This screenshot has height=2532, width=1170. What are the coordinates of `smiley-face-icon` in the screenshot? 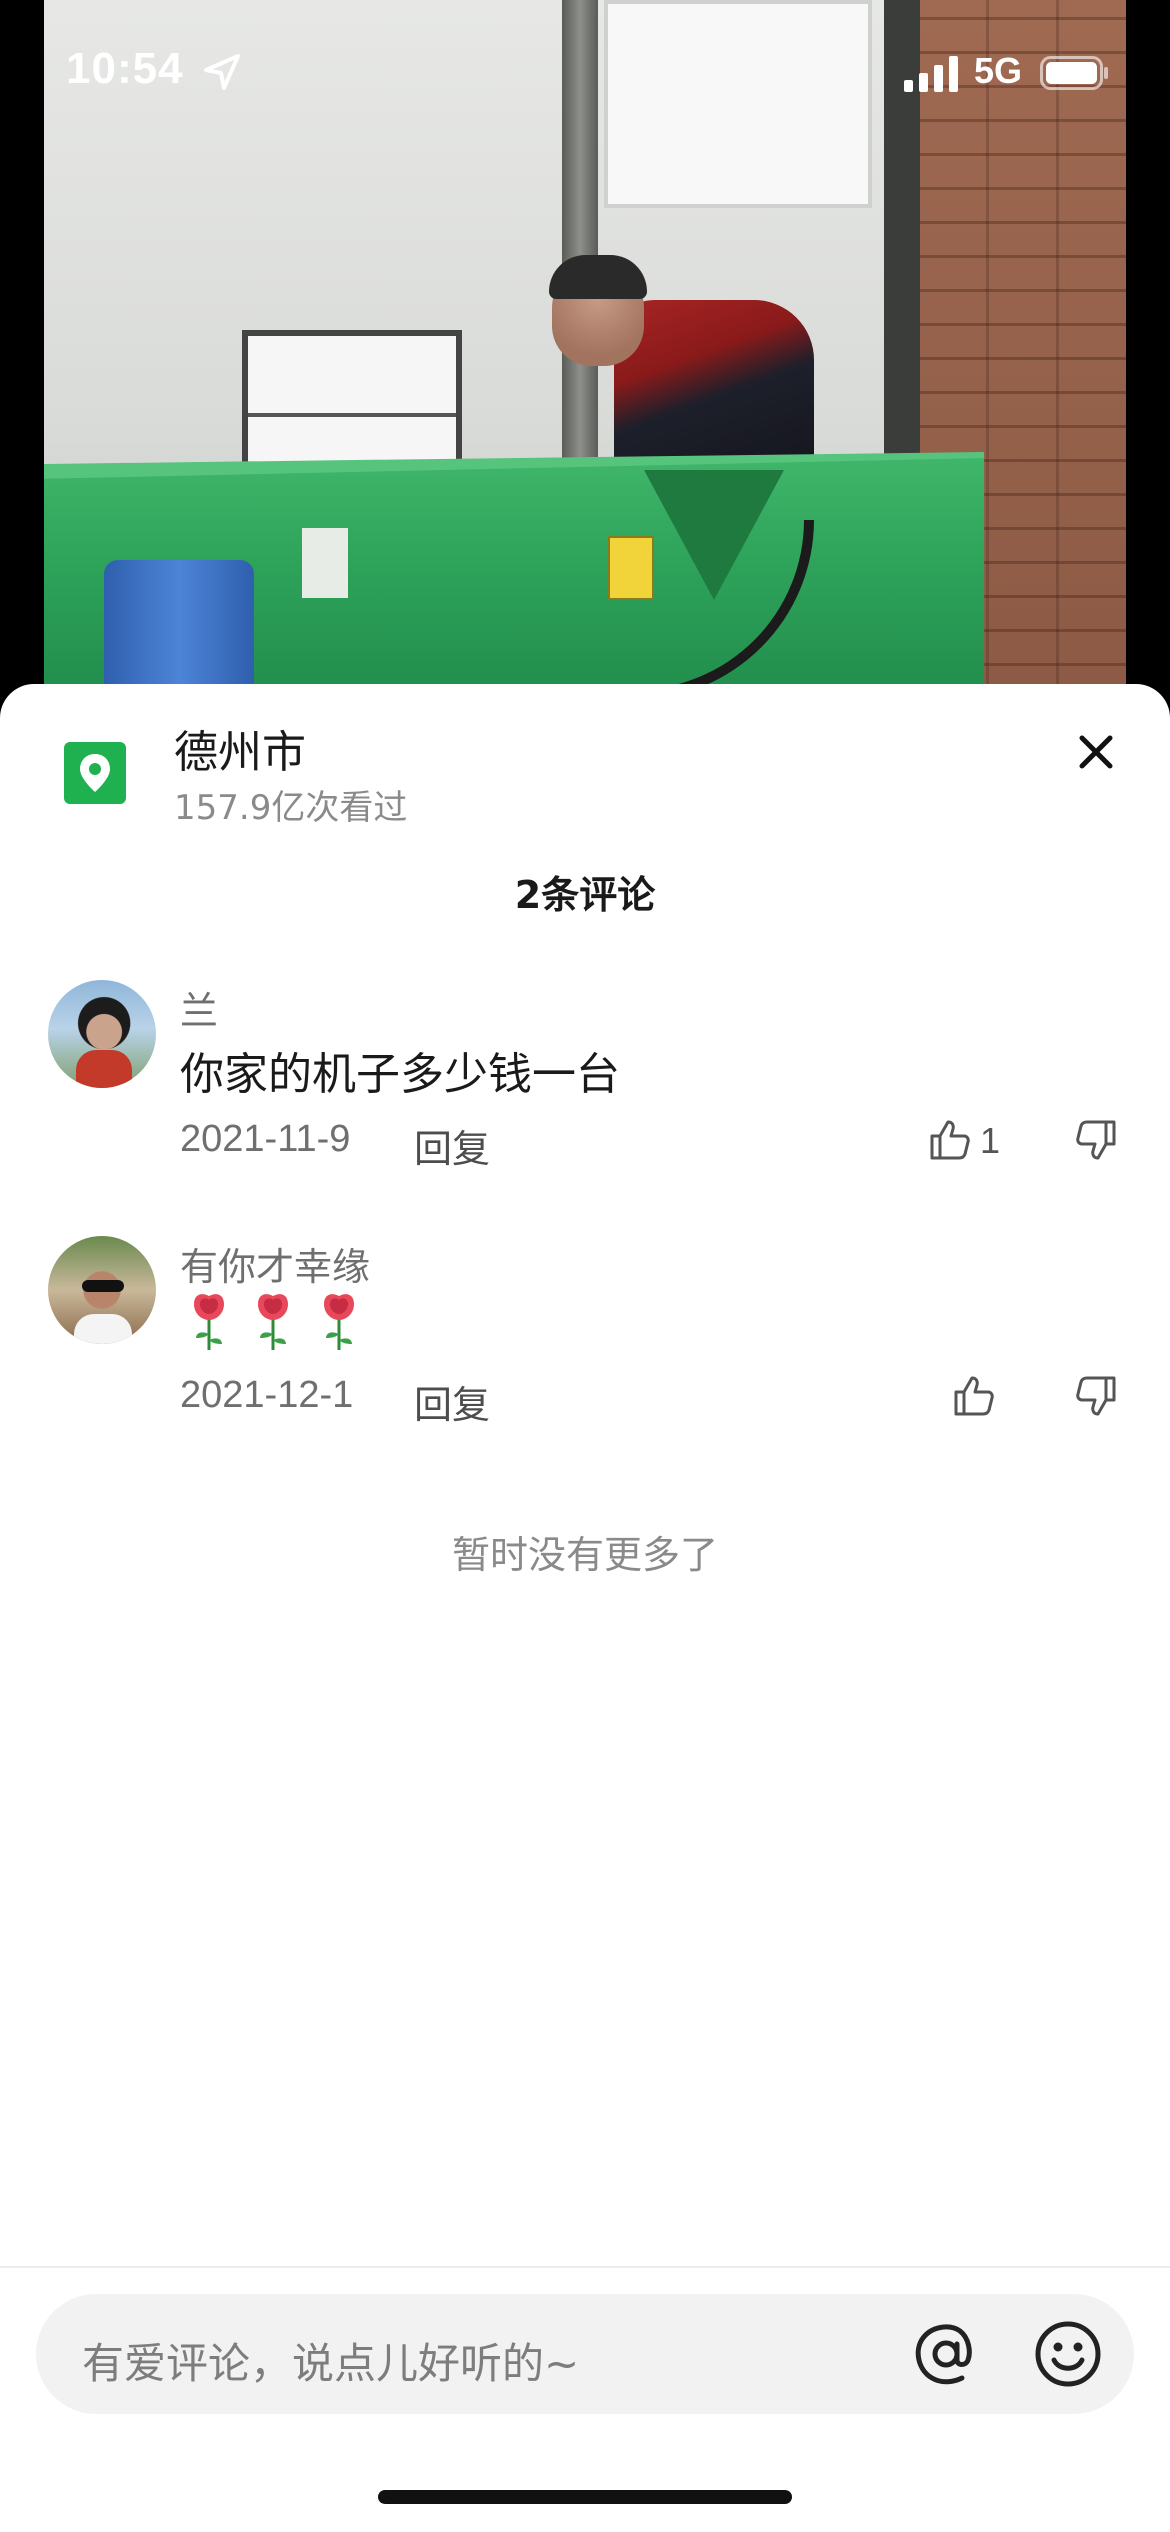 It's located at (1068, 2354).